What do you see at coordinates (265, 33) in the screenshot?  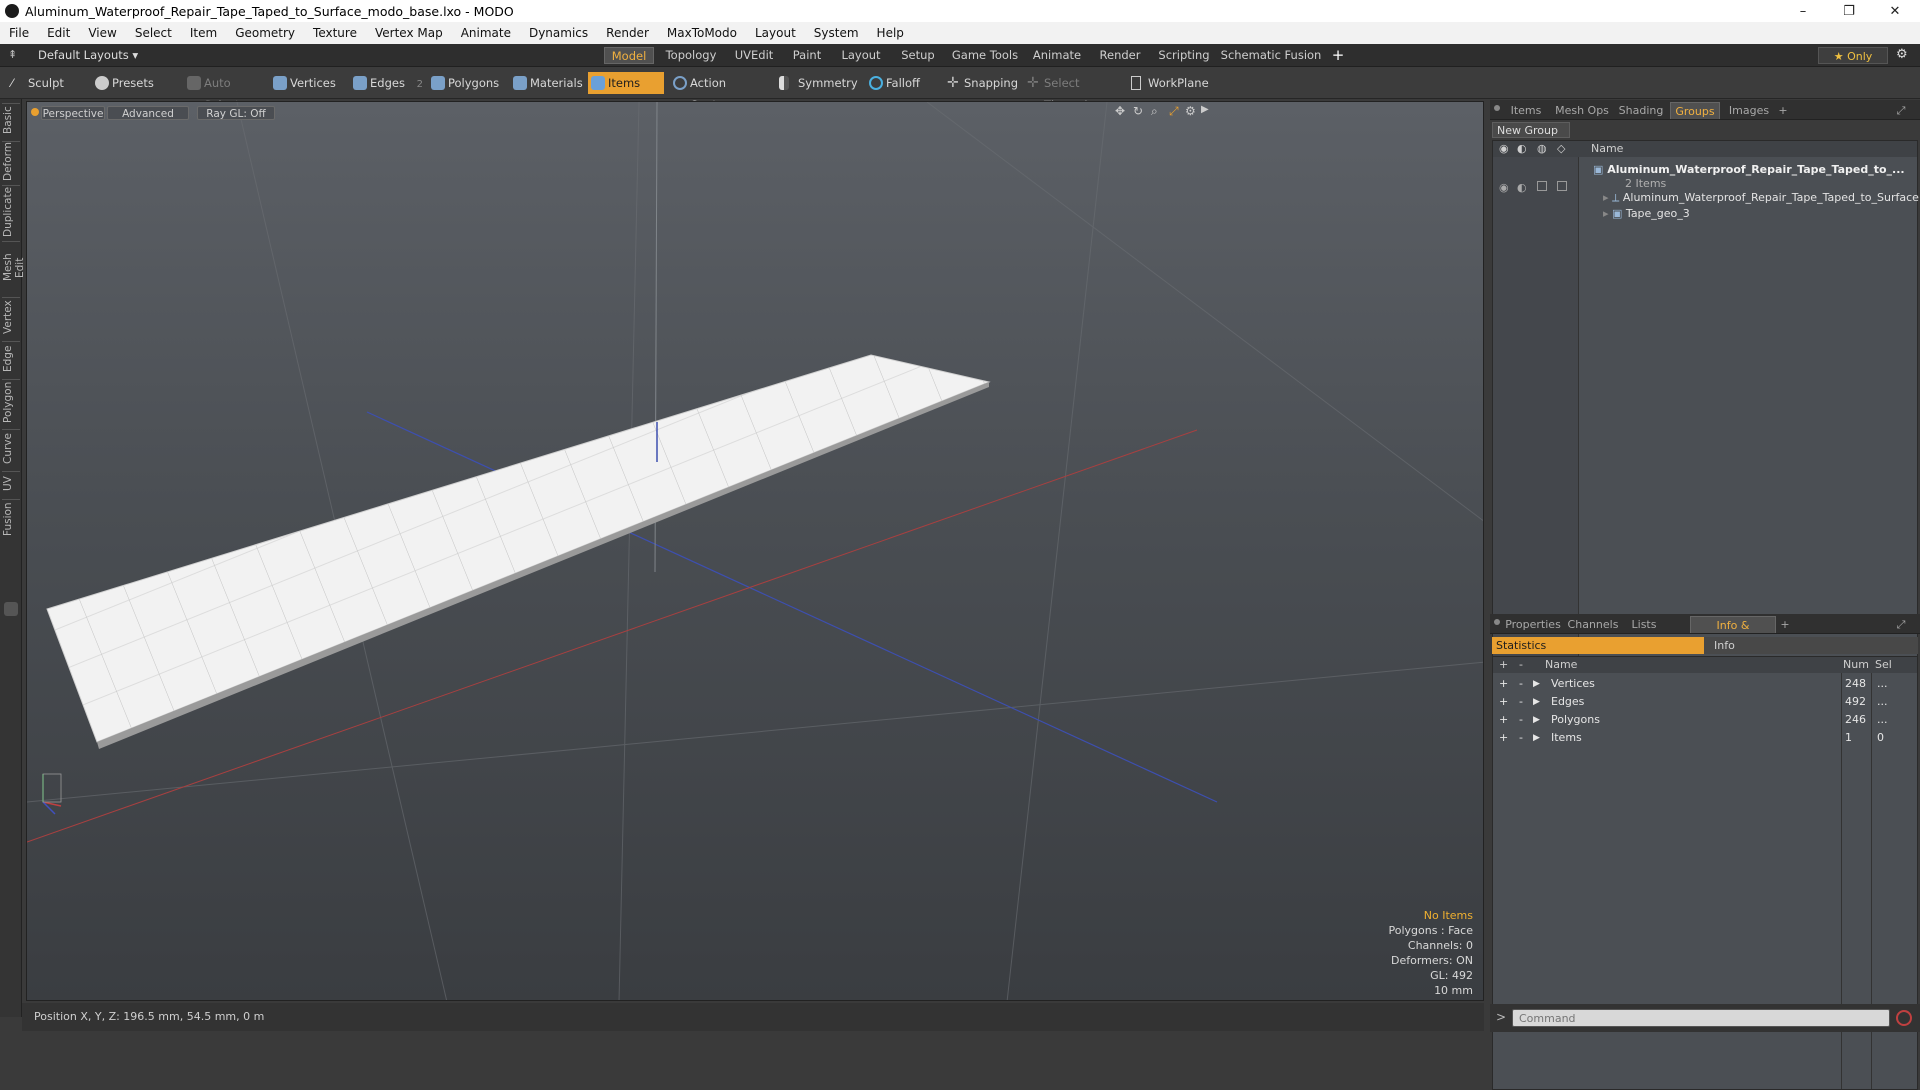 I see `menu-geometry: Geometry` at bounding box center [265, 33].